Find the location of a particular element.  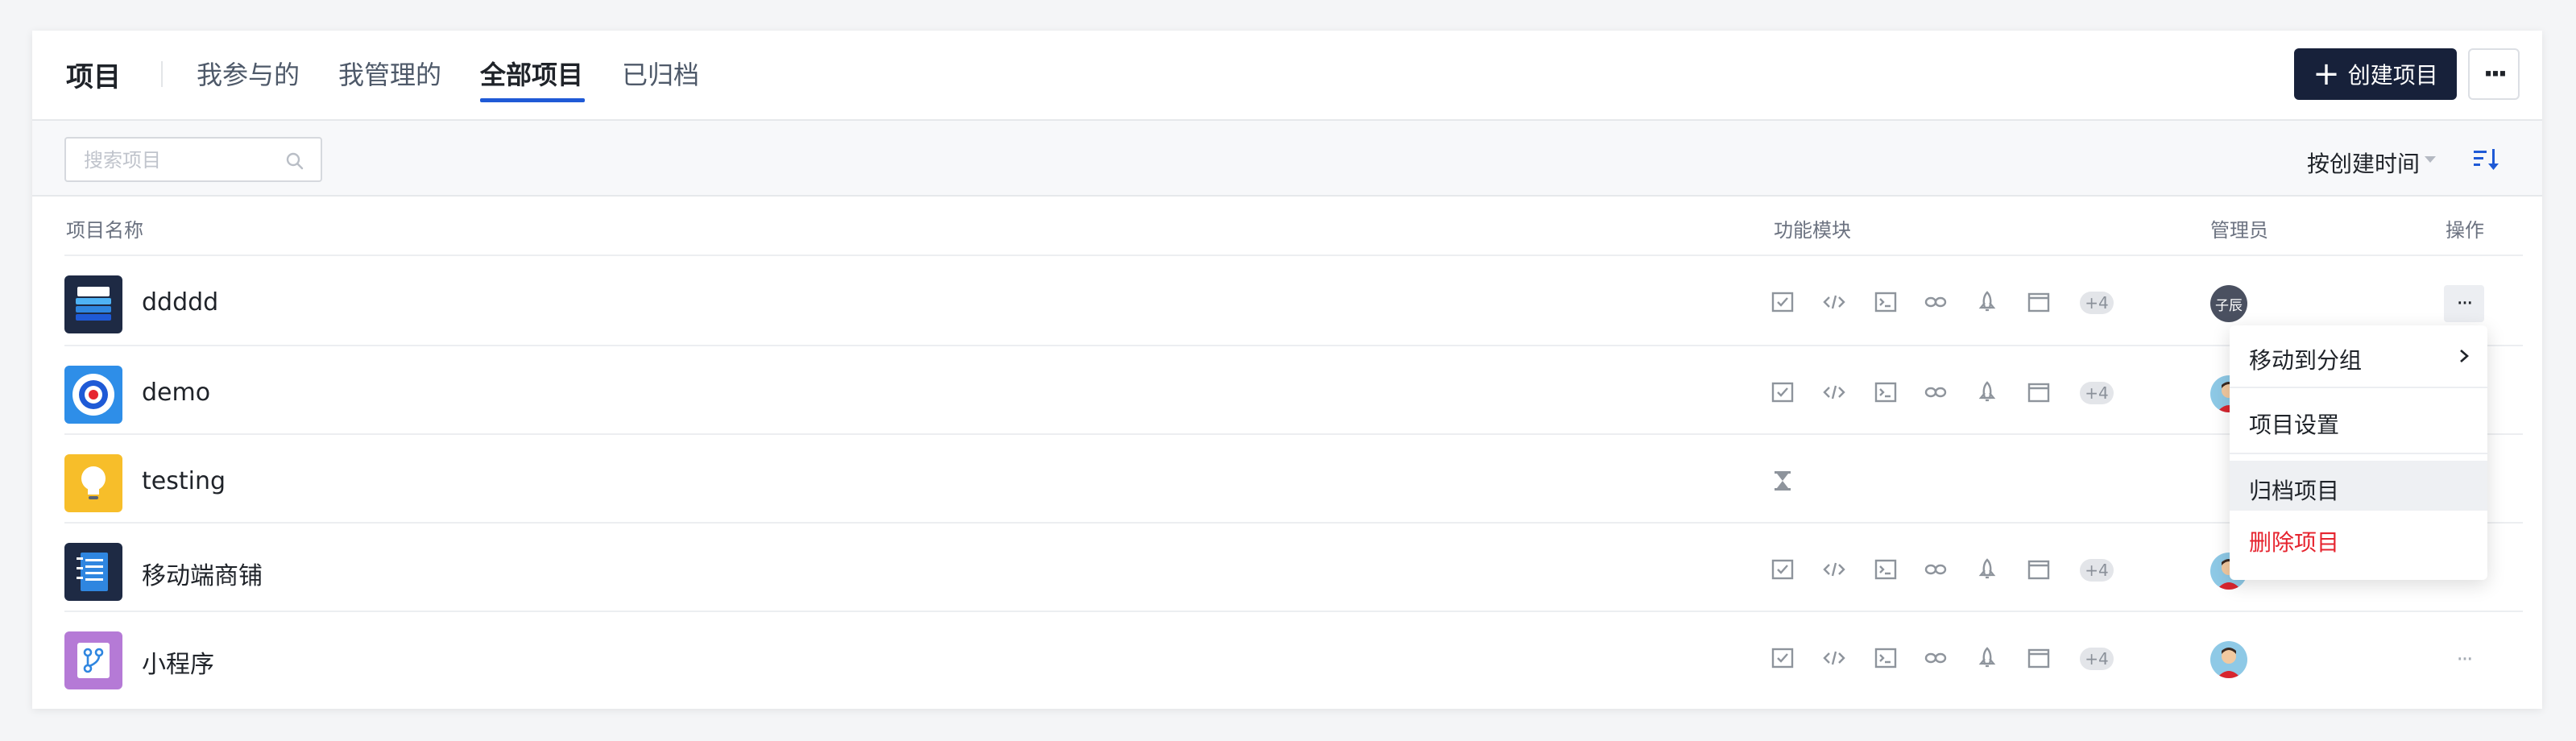

project-name: testing is located at coordinates (184, 481).